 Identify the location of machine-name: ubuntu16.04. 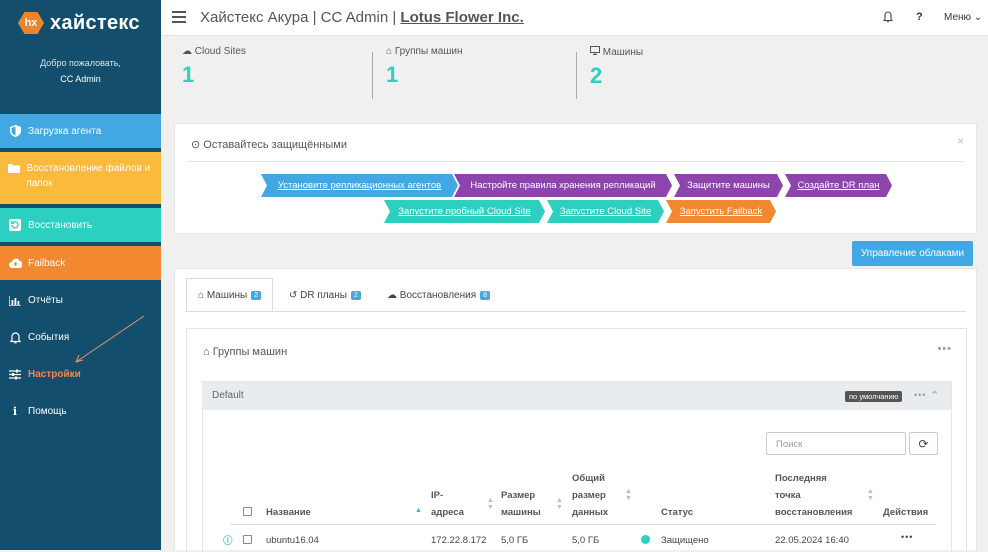
(292, 540).